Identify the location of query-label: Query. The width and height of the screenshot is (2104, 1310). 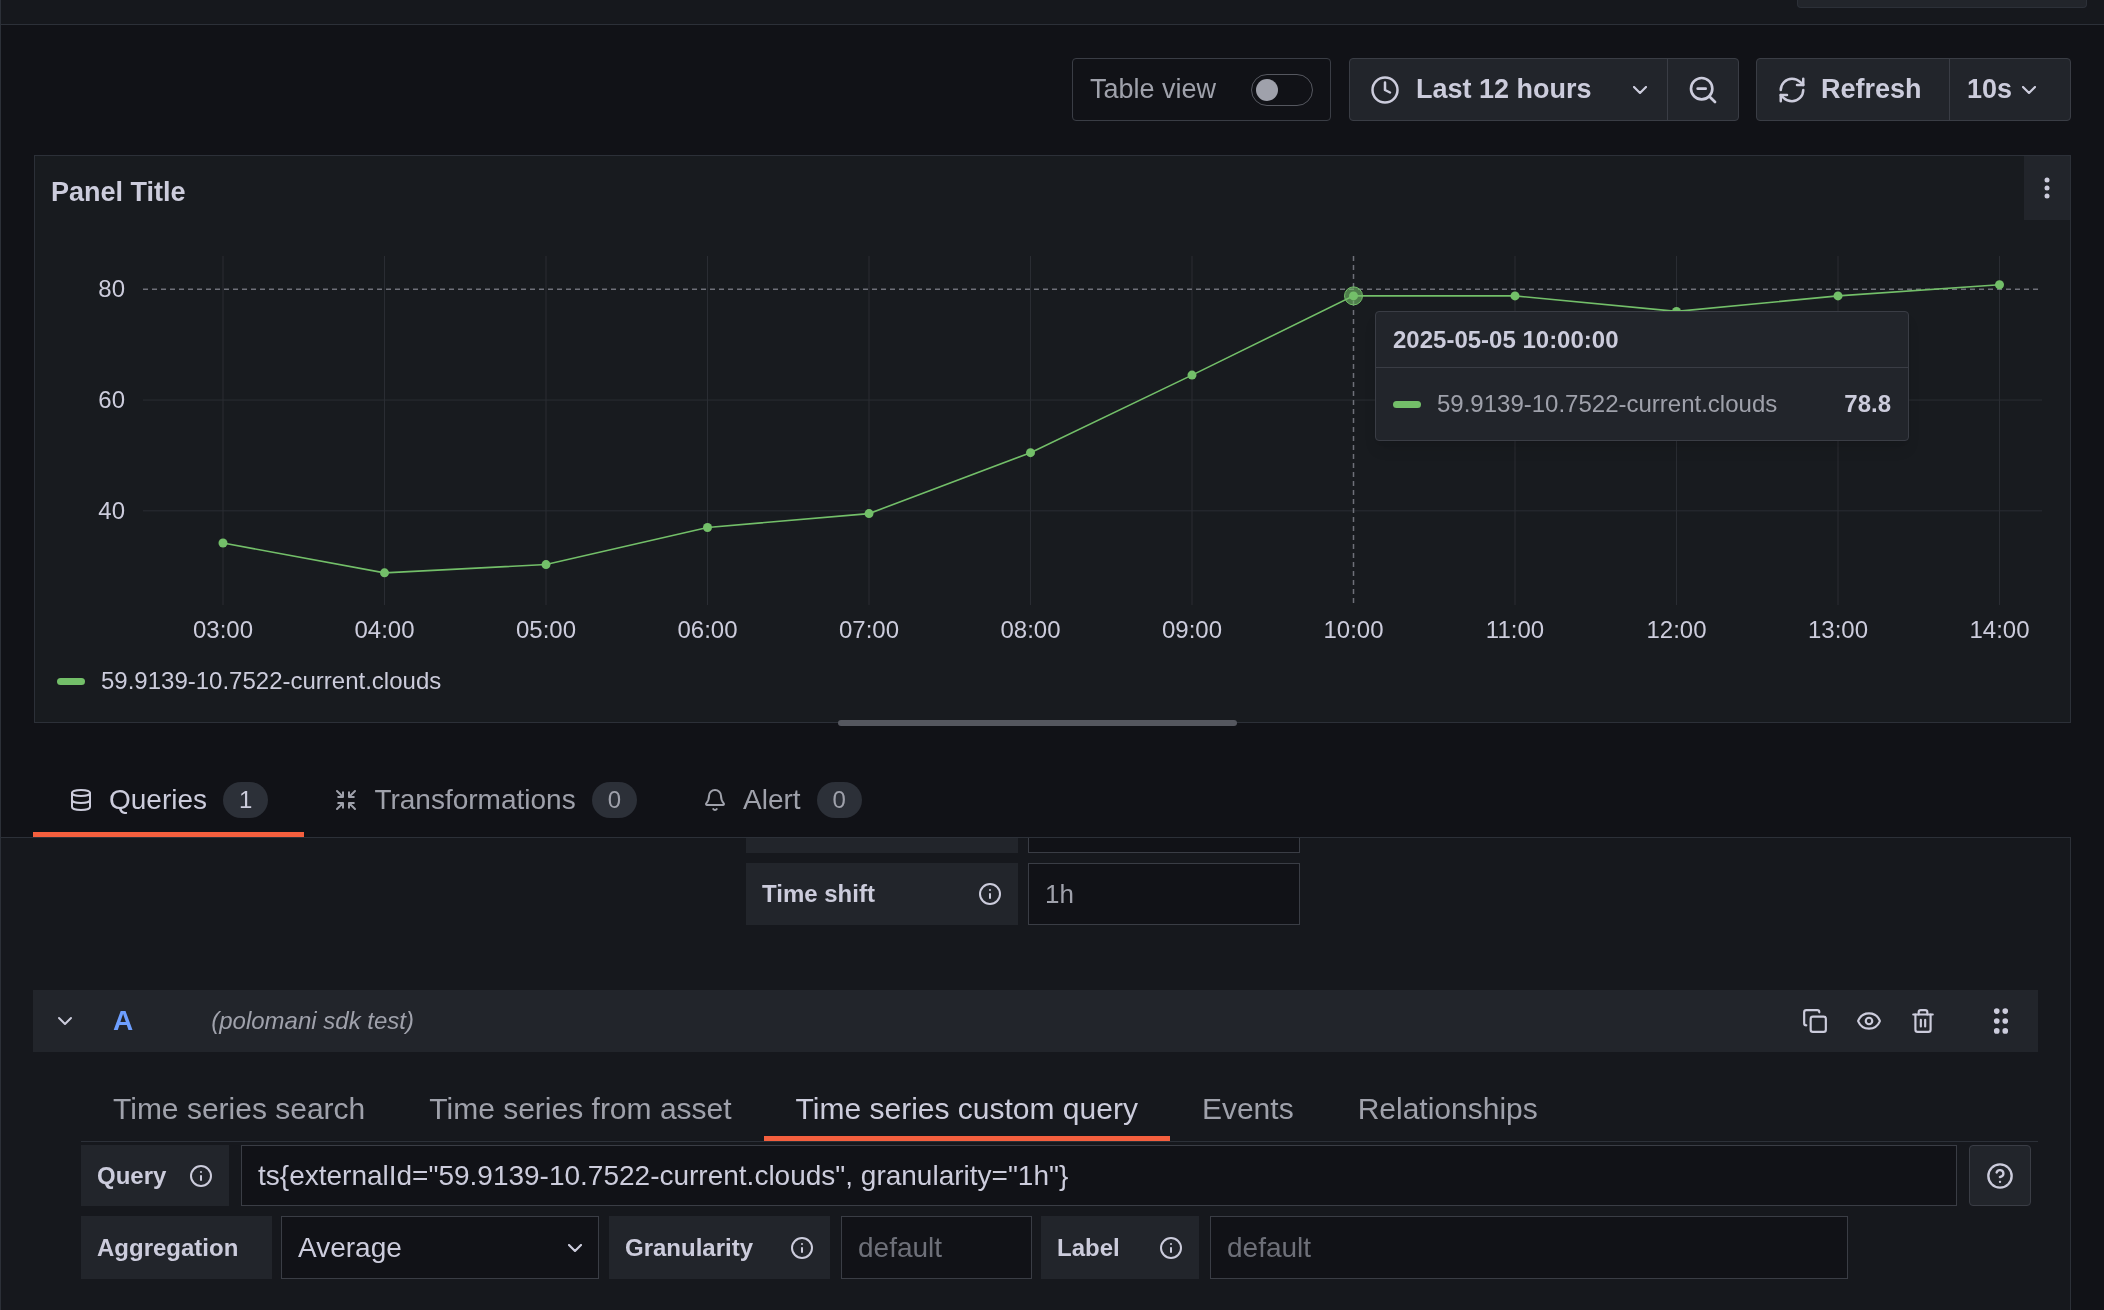
(155, 1175).